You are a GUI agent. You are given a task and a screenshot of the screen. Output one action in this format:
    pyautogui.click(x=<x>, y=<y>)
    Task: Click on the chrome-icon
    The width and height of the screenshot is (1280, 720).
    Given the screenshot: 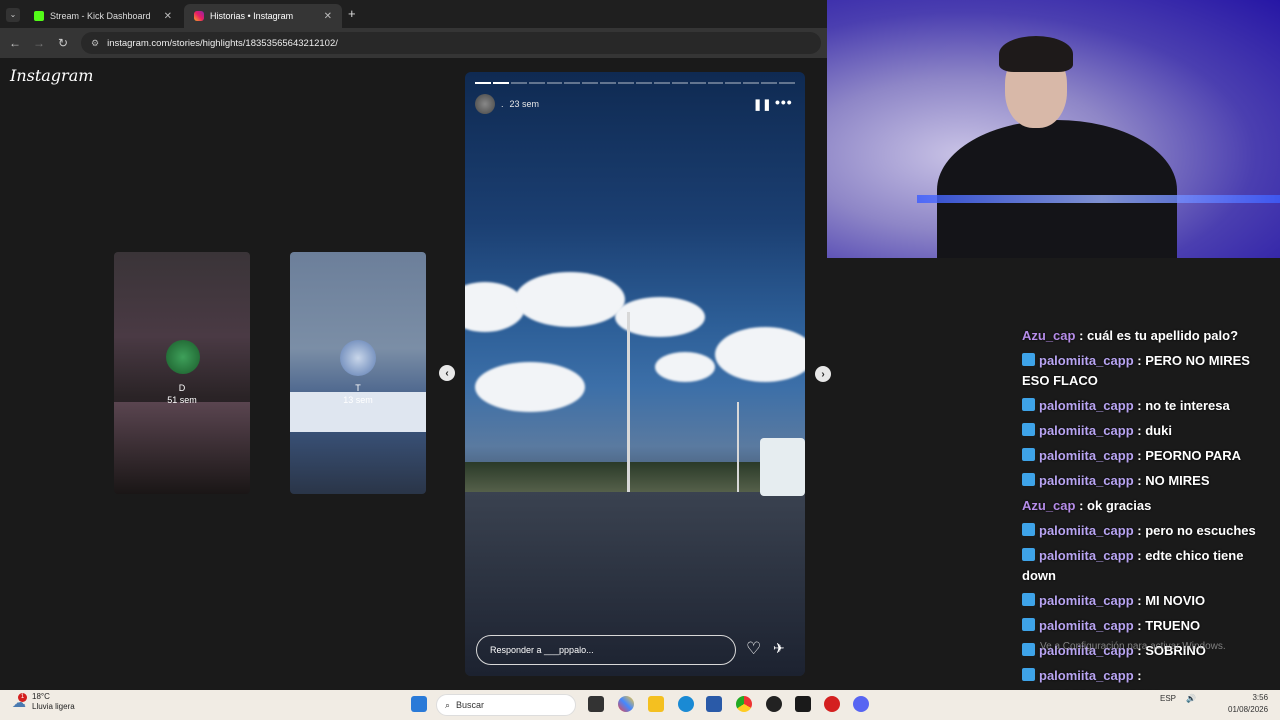 What is the action you would take?
    pyautogui.click(x=744, y=704)
    